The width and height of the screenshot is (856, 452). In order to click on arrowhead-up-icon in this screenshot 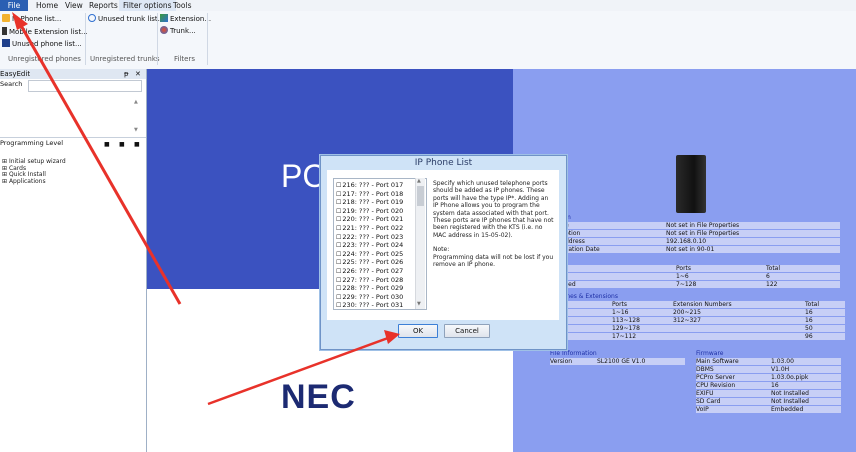, I will do `click(20, 21)`.